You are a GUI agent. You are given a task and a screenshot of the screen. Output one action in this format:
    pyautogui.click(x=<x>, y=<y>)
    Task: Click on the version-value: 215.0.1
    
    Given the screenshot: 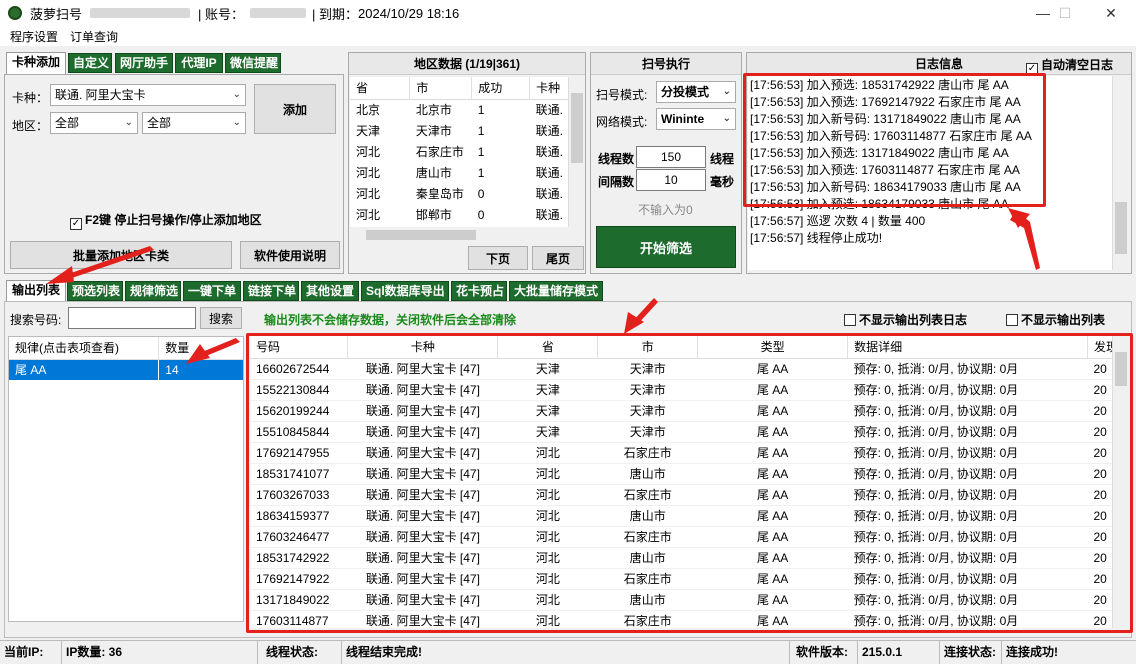 What is the action you would take?
    pyautogui.click(x=899, y=652)
    